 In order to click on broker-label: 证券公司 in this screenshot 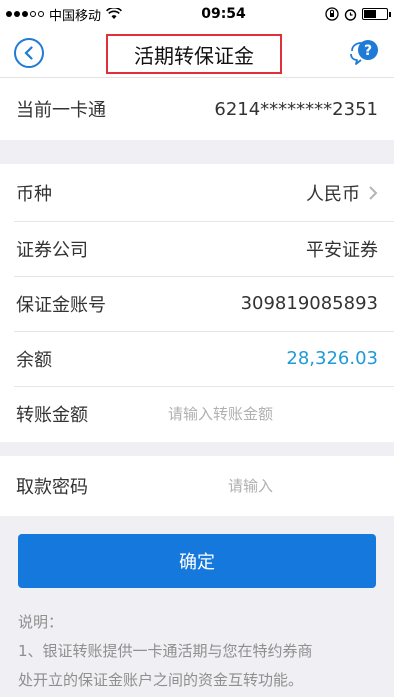, I will do `click(52, 250)`.